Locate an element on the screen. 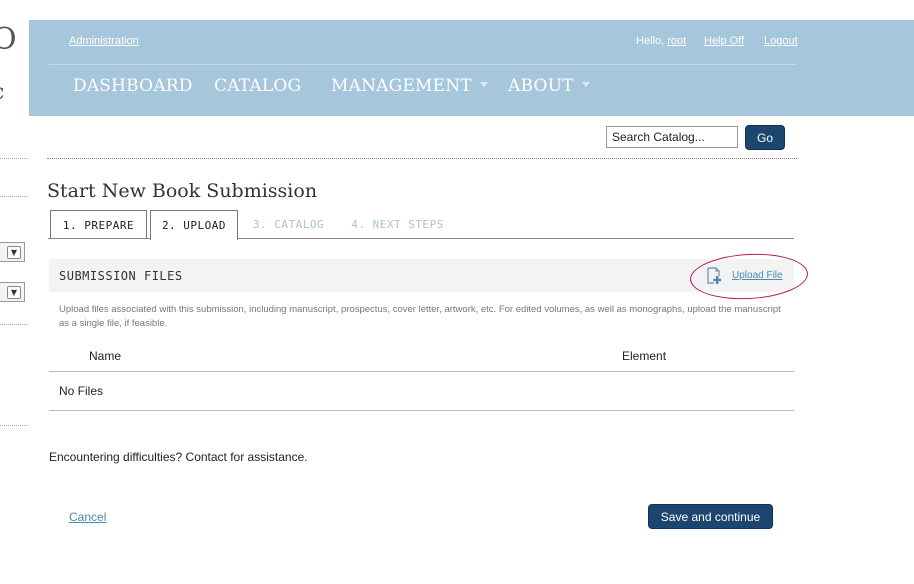 This screenshot has width=914, height=584. logout-link: Logout is located at coordinates (781, 41).